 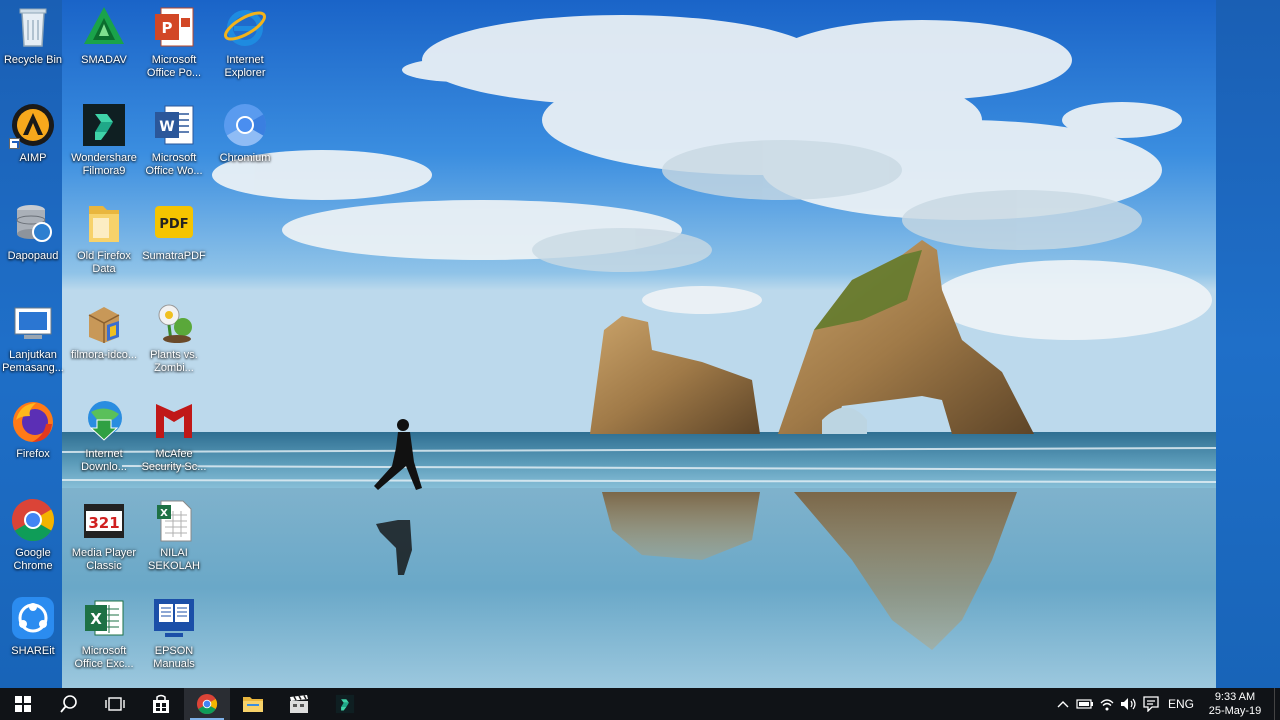 I want to click on taskbar: ENG 9:33 AM 25-May-19, so click(x=640, y=704).